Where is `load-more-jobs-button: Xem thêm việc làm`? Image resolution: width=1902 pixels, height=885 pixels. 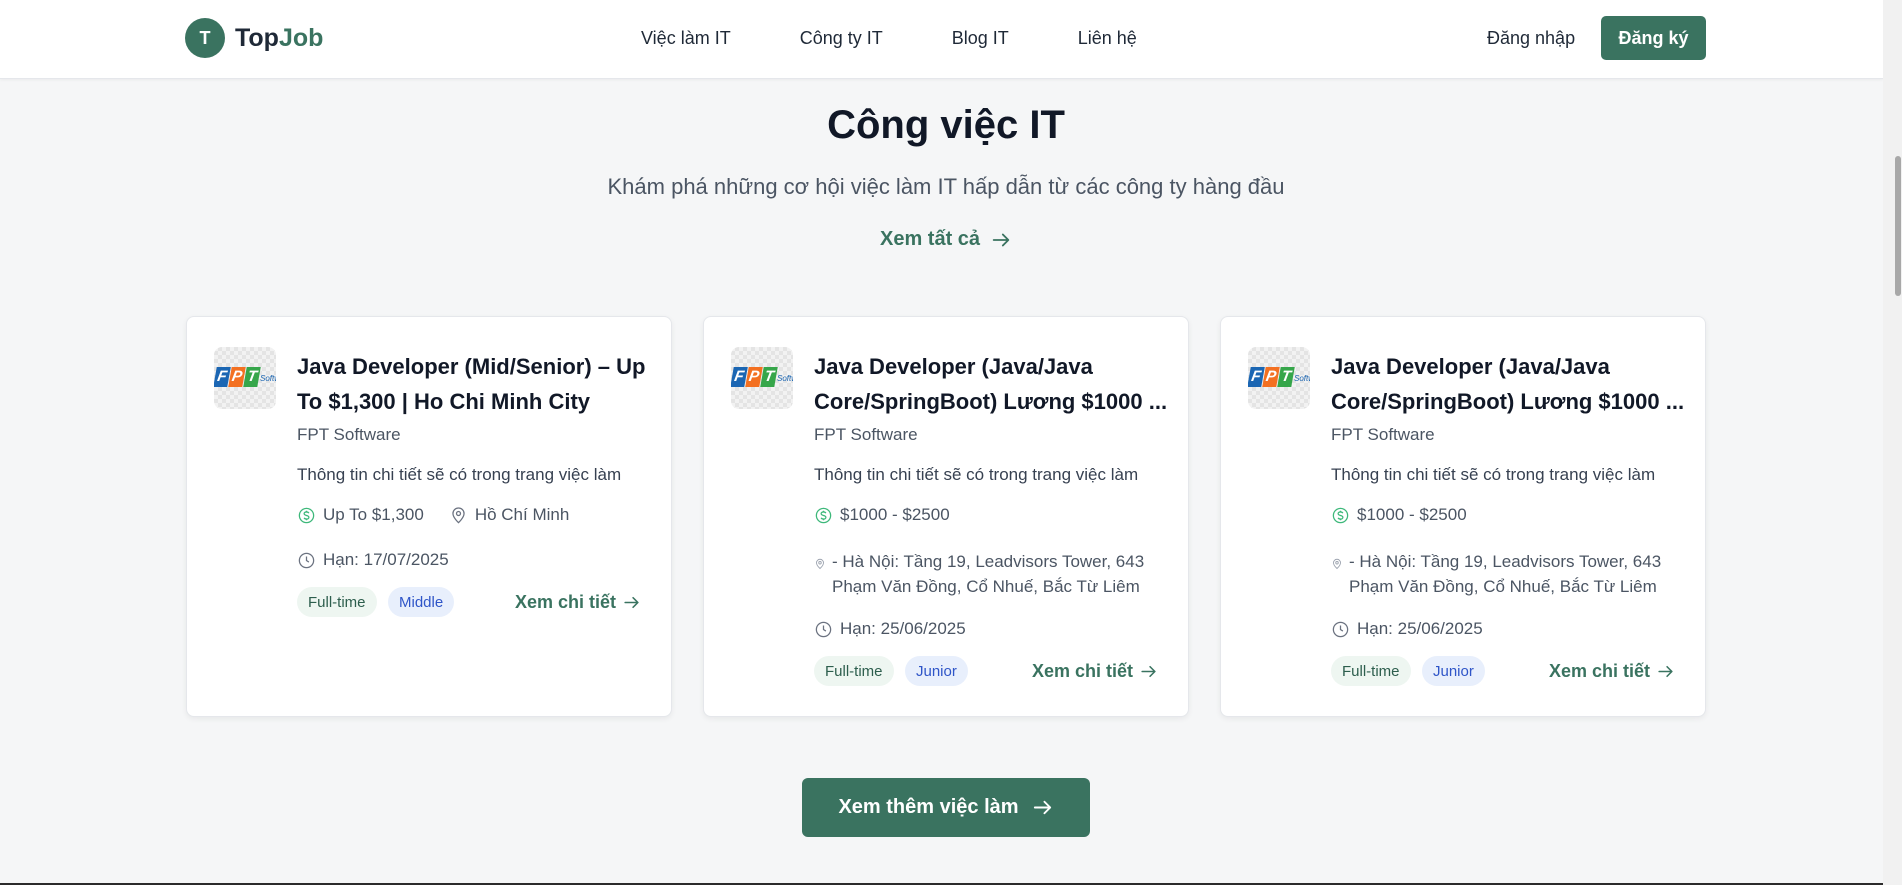
load-more-jobs-button: Xem thêm việc làm is located at coordinates (946, 807).